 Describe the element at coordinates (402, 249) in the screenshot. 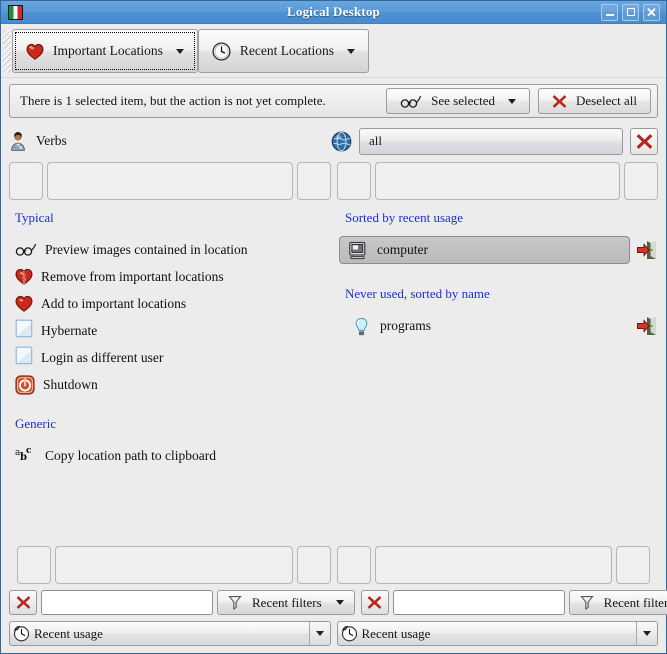

I see `location-label: computer` at that location.